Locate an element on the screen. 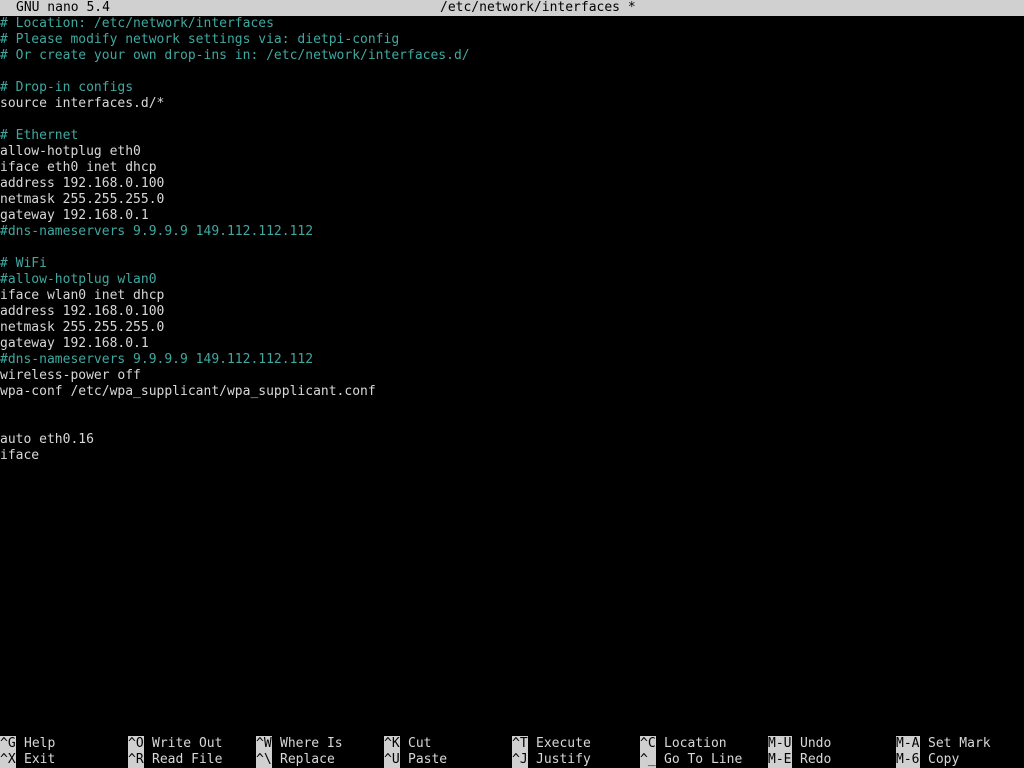  shortcut-key: ^U is located at coordinates (392, 760).